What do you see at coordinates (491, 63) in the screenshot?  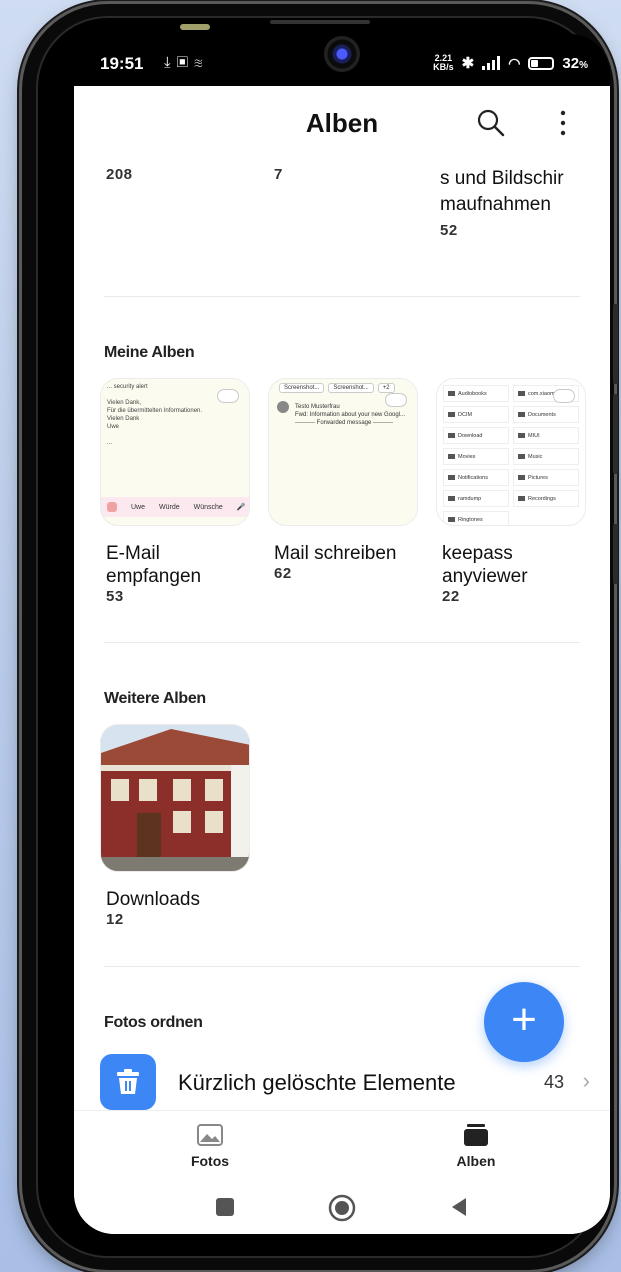 I see `signal-icon` at bounding box center [491, 63].